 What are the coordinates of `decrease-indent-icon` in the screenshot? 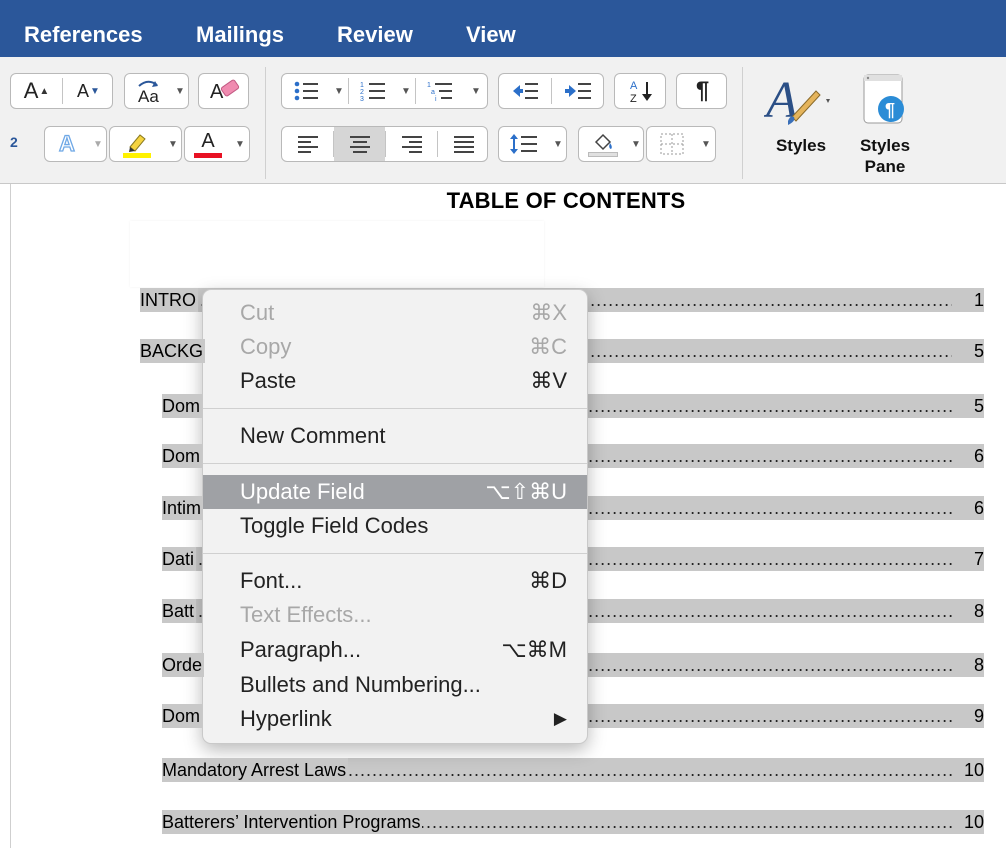 It's located at (525, 91).